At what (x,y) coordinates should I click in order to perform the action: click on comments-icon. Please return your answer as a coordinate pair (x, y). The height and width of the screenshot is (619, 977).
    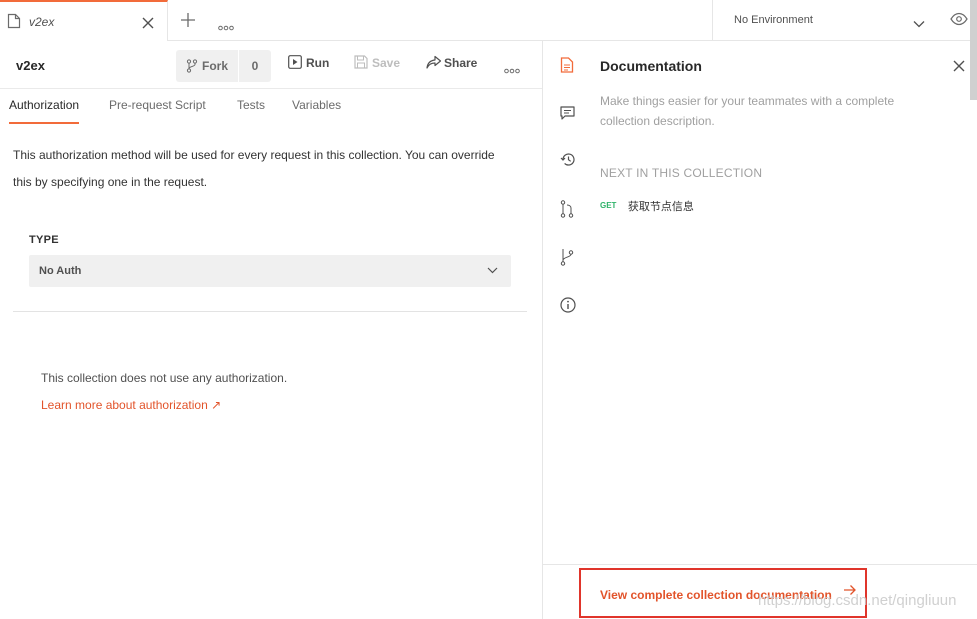
    Looking at the image, I should click on (567, 115).